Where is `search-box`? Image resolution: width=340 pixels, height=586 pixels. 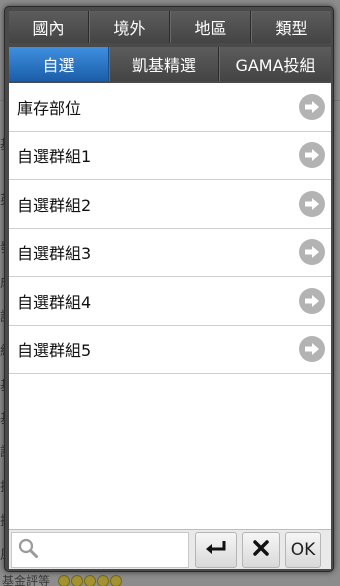 search-box is located at coordinates (113, 549).